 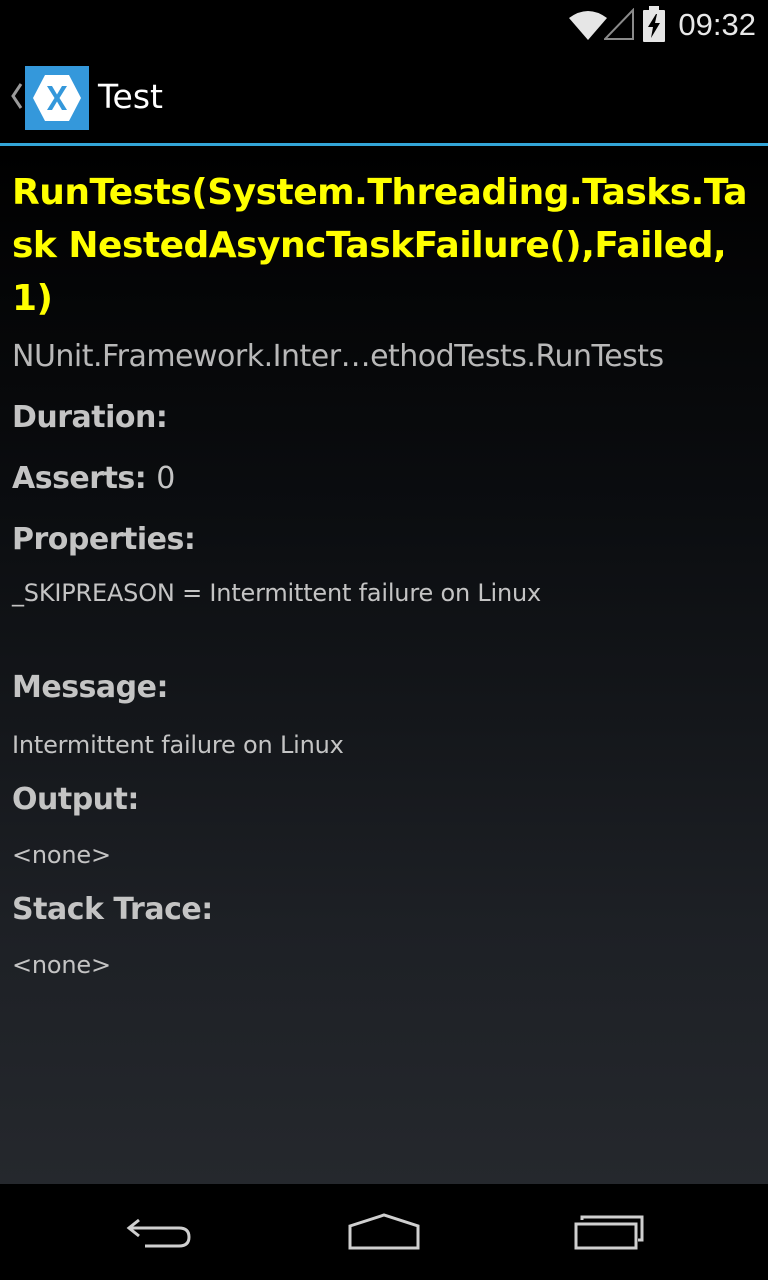 What do you see at coordinates (90, 417) in the screenshot?
I see `duration-label: Duration:` at bounding box center [90, 417].